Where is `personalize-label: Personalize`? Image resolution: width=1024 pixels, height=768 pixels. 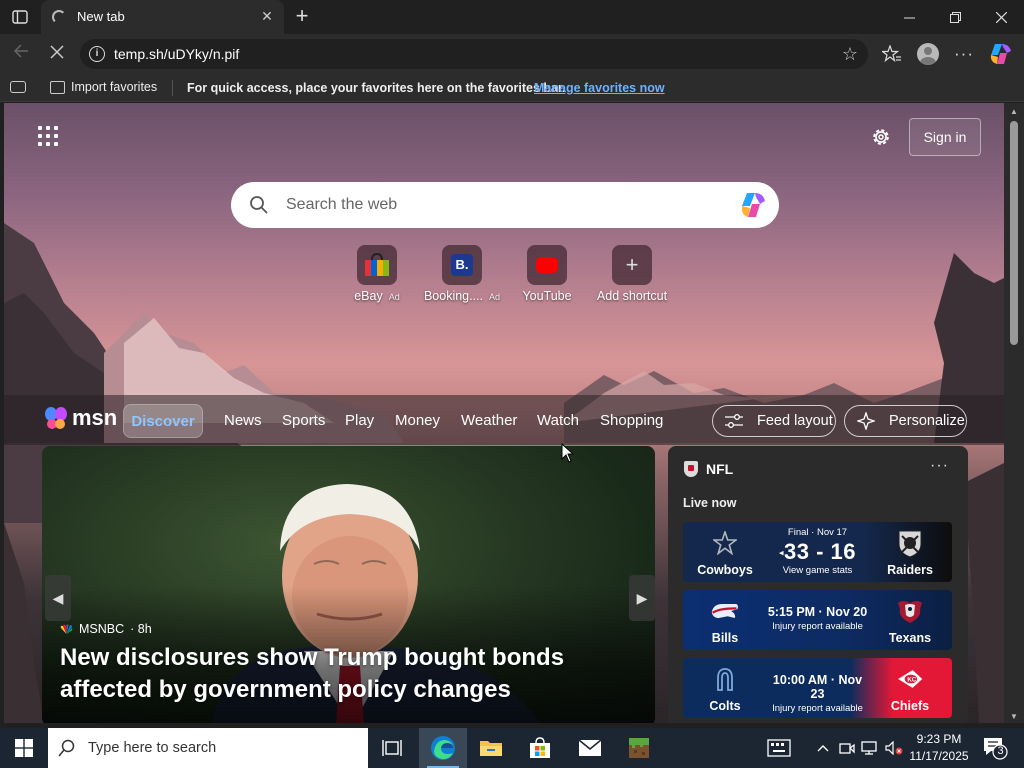 personalize-label: Personalize is located at coordinates (927, 421).